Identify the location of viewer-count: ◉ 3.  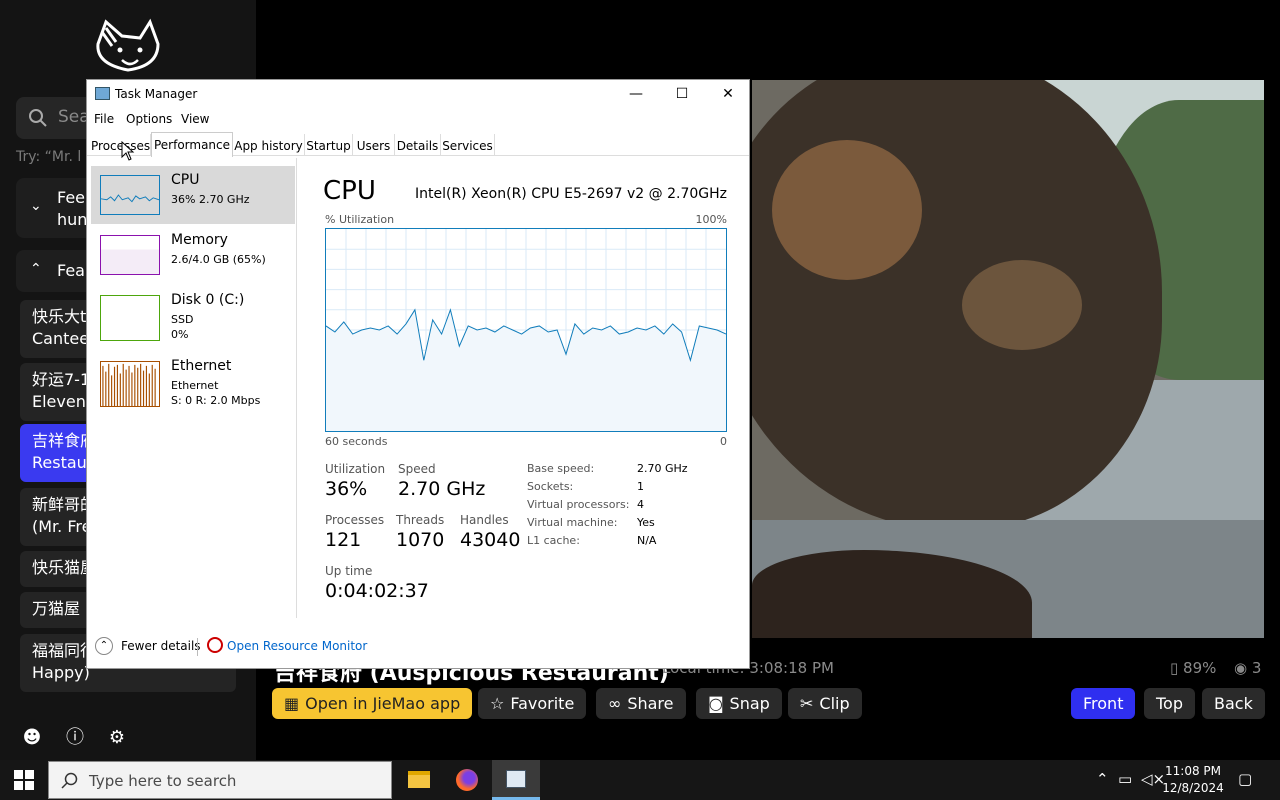
(1247, 668).